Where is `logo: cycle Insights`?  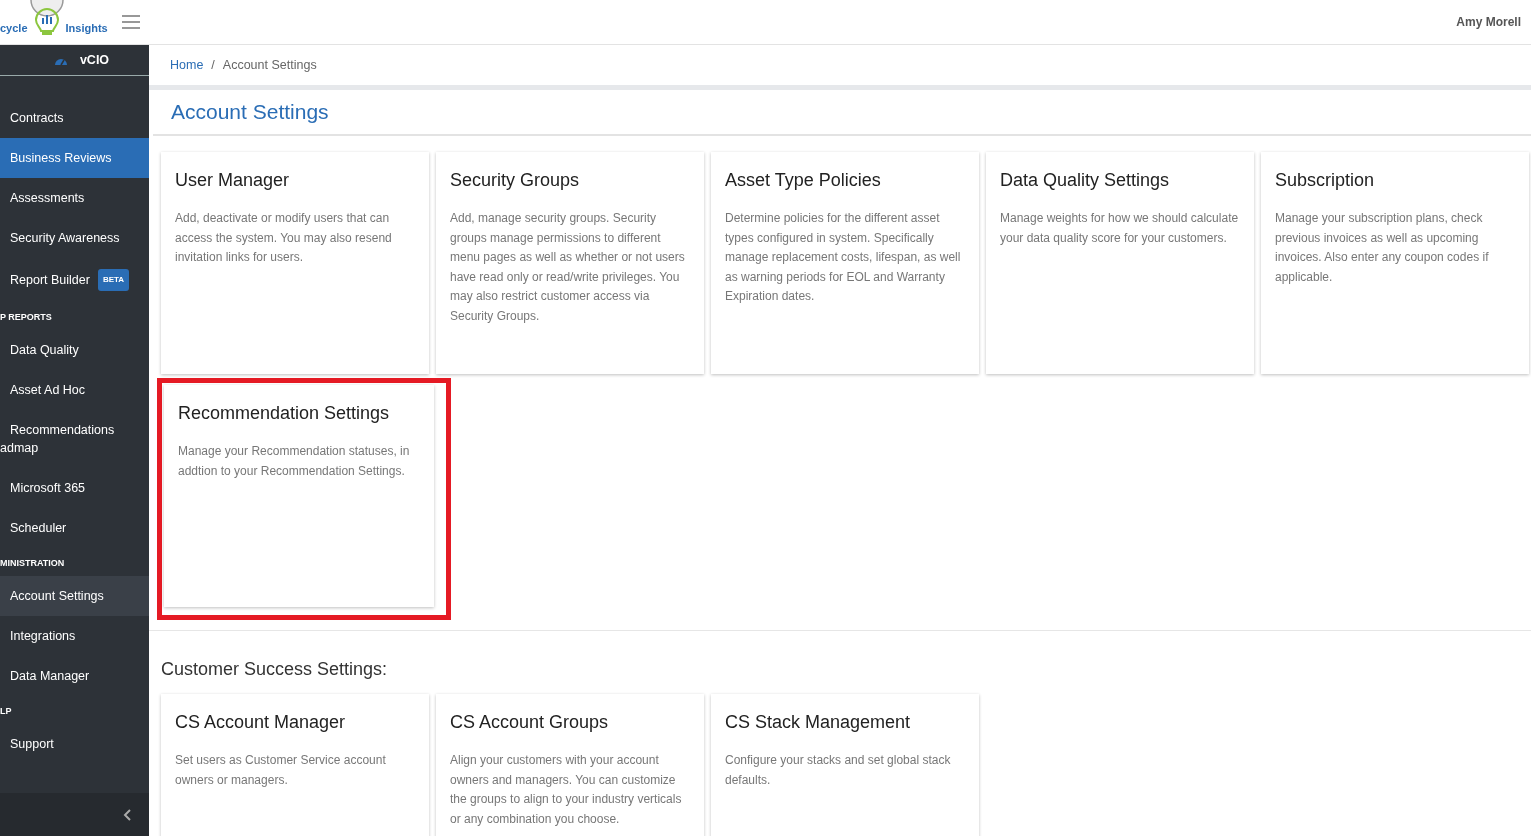 logo: cycle Insights is located at coordinates (56, 22).